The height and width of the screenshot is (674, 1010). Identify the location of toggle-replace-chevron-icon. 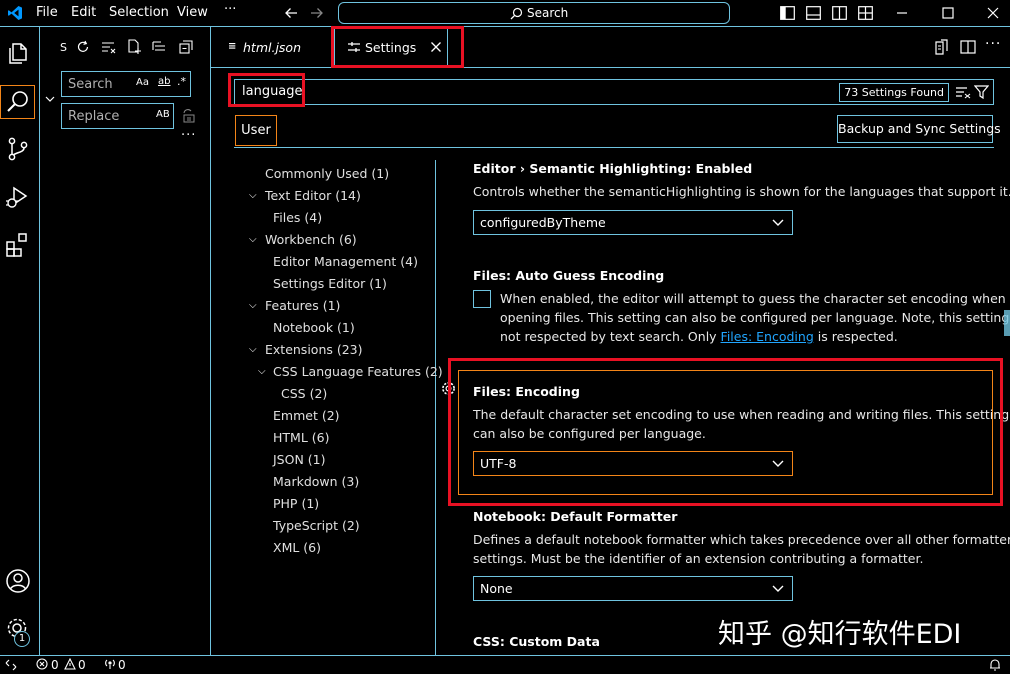
(50, 99).